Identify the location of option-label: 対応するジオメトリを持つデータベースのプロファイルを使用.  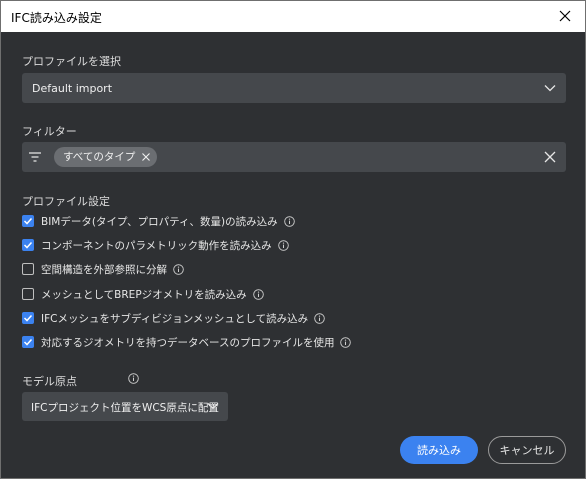
(188, 342).